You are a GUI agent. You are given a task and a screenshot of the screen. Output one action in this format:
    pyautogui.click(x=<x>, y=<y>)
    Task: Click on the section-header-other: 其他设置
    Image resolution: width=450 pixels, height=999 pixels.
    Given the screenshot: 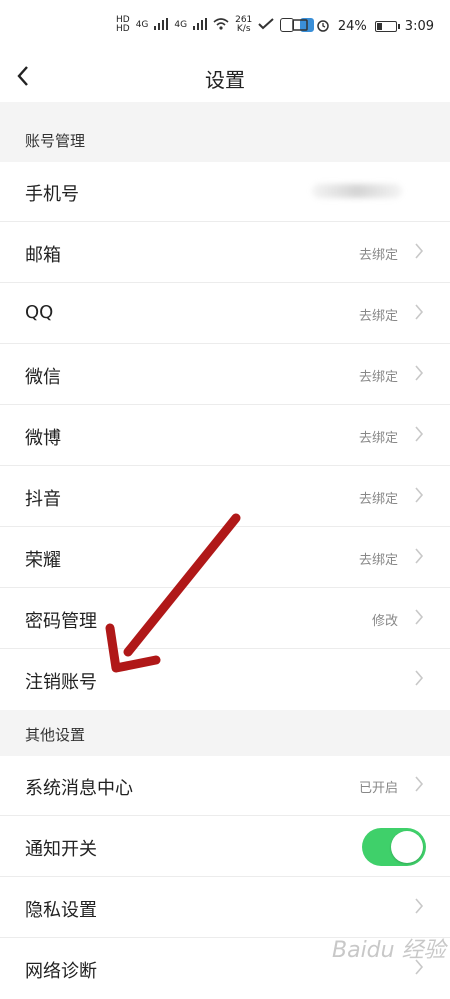 What is the action you would take?
    pyautogui.click(x=225, y=733)
    